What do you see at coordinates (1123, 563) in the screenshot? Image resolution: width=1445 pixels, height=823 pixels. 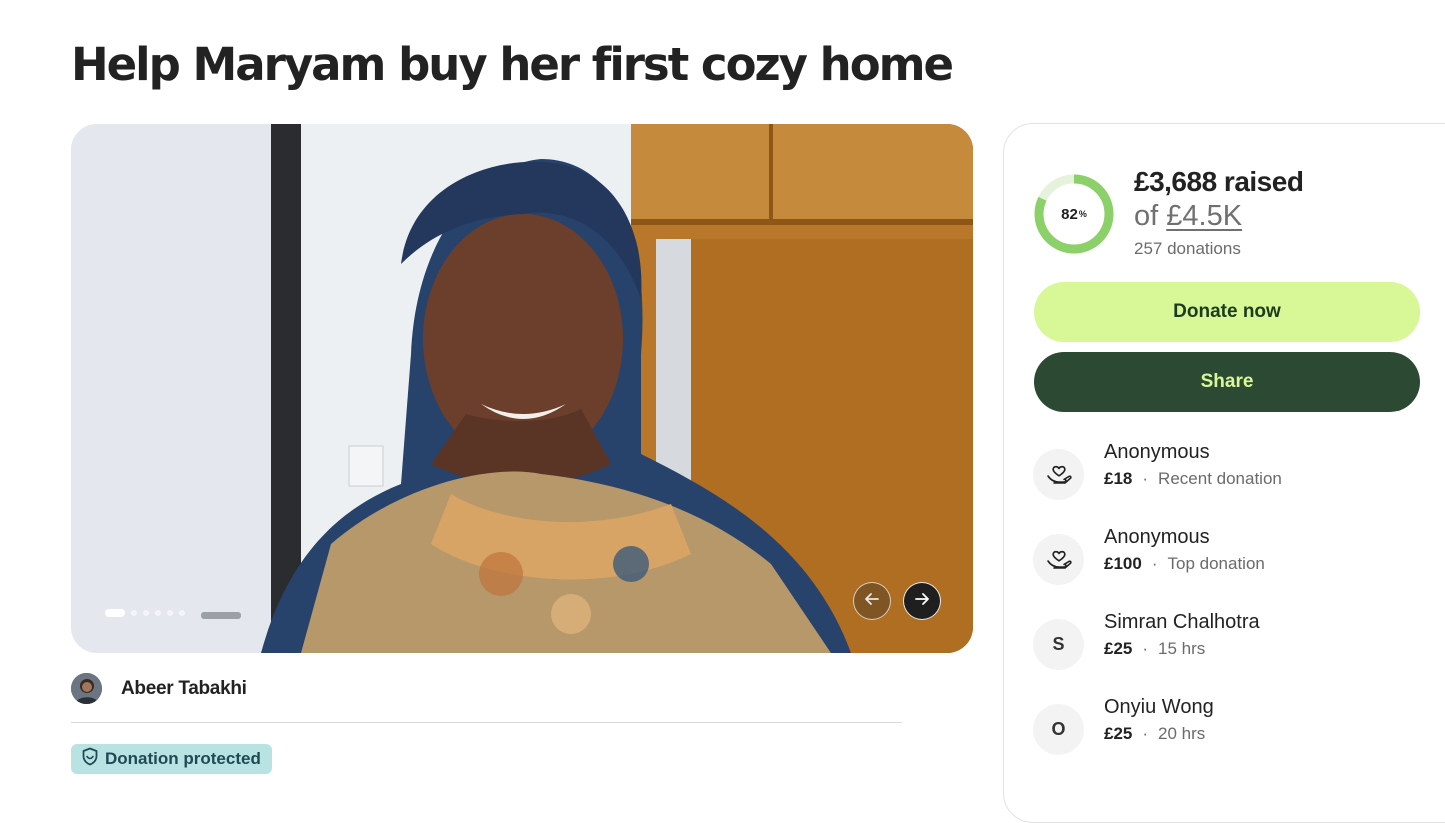 I see `donation-amount: £100` at bounding box center [1123, 563].